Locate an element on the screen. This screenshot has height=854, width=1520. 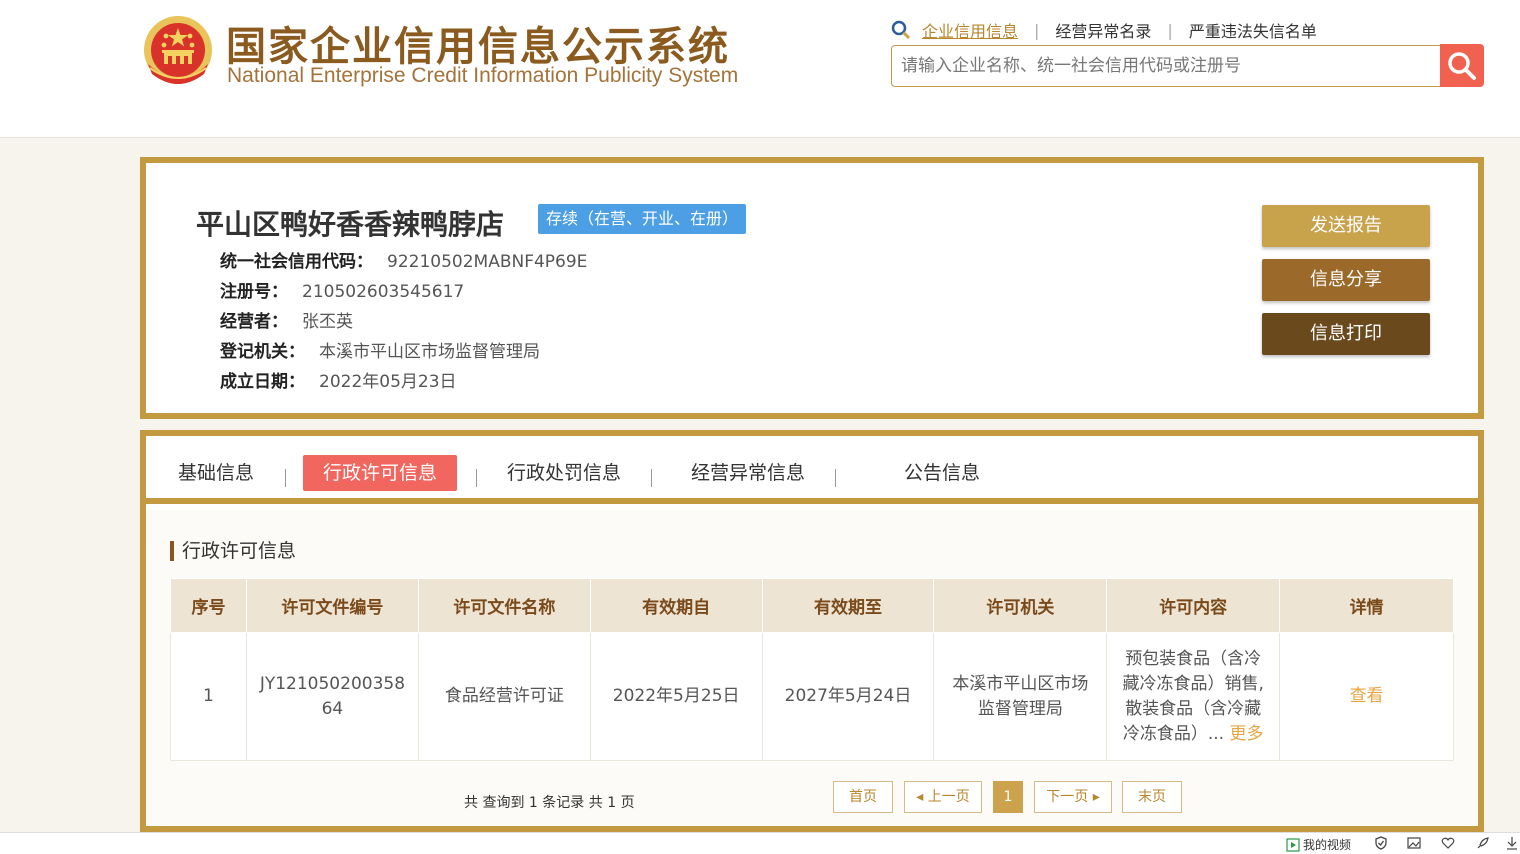
status-badge: 存续（在营、开业、在册） is located at coordinates (642, 219).